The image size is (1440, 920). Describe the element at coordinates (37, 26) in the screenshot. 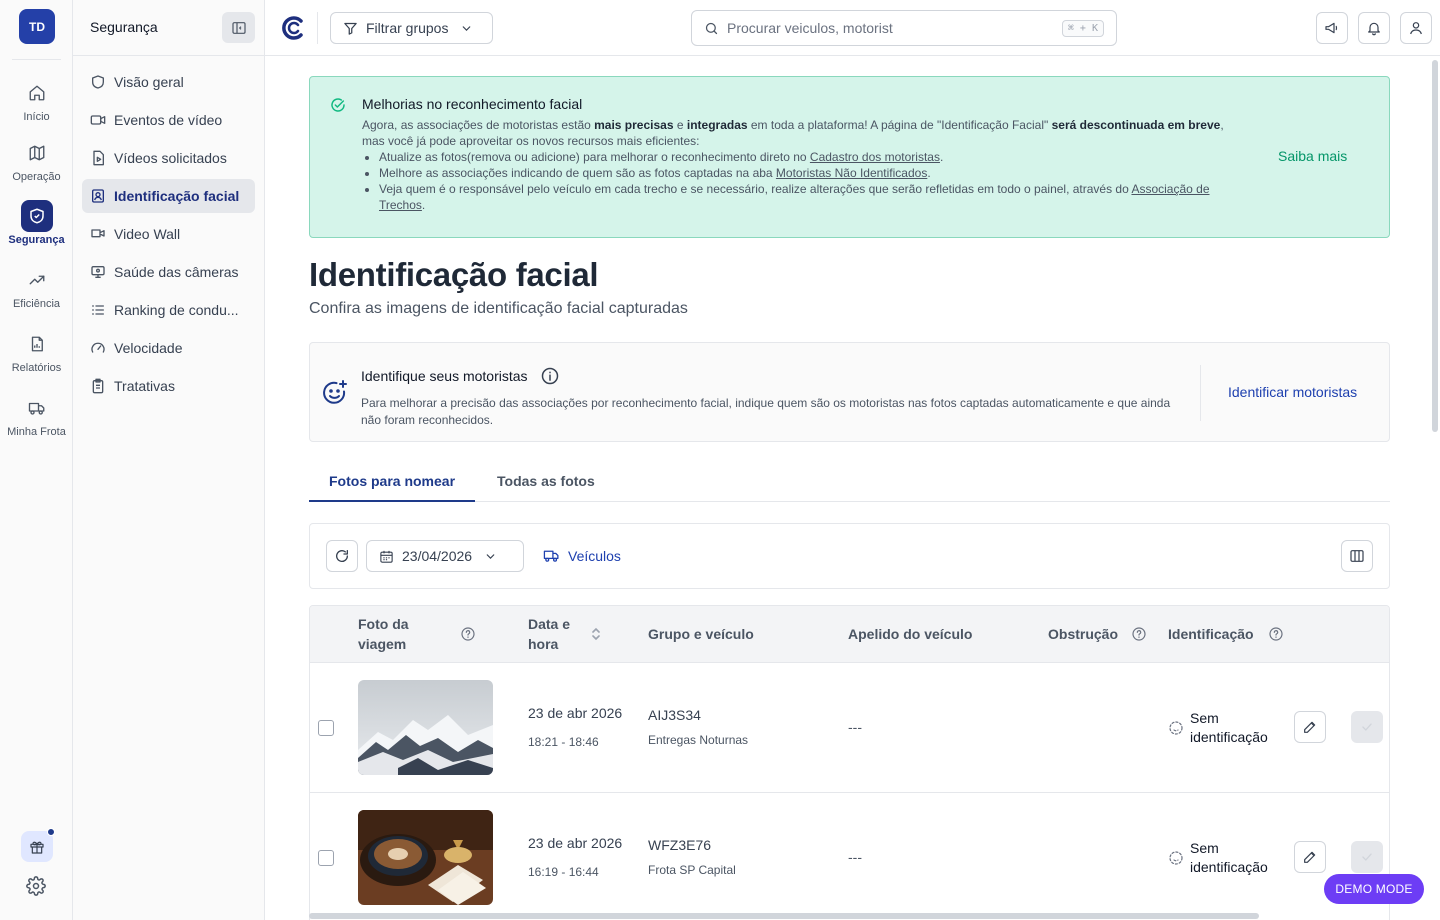

I see `org-avatar: TD` at that location.